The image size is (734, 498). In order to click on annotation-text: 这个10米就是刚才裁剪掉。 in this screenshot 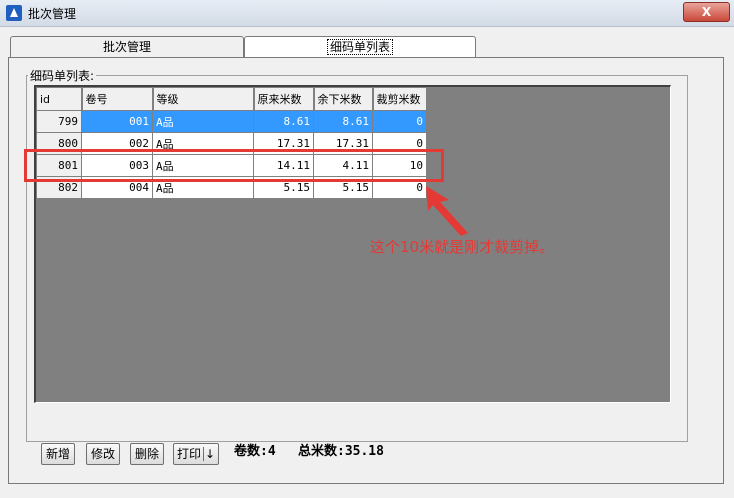, I will do `click(462, 247)`.